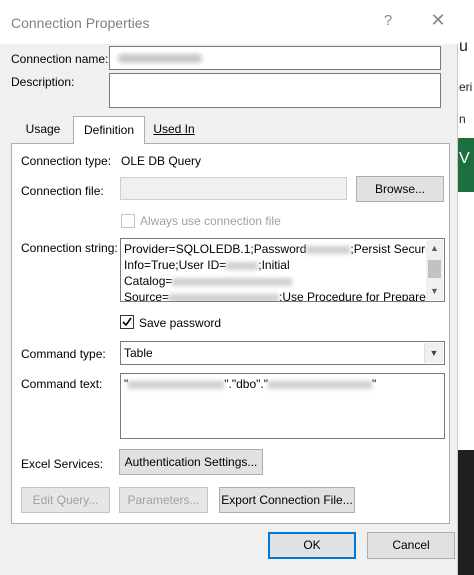 Image resolution: width=474 pixels, height=575 pixels. I want to click on command-text-textarea: " "."dbo"." ", so click(282, 406).